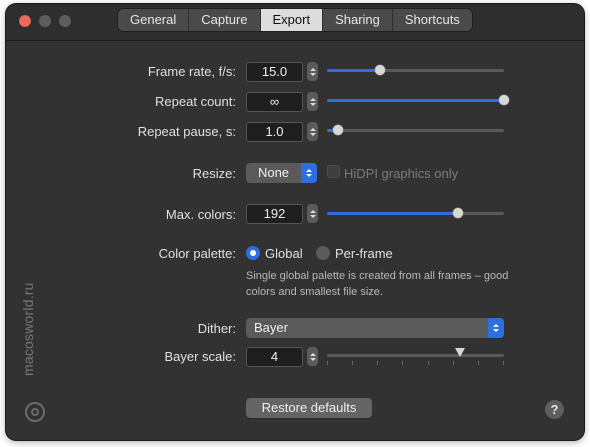 The image size is (590, 447). Describe the element at coordinates (28, 329) in the screenshot. I see `watermark-text: macosworld.ru` at that location.